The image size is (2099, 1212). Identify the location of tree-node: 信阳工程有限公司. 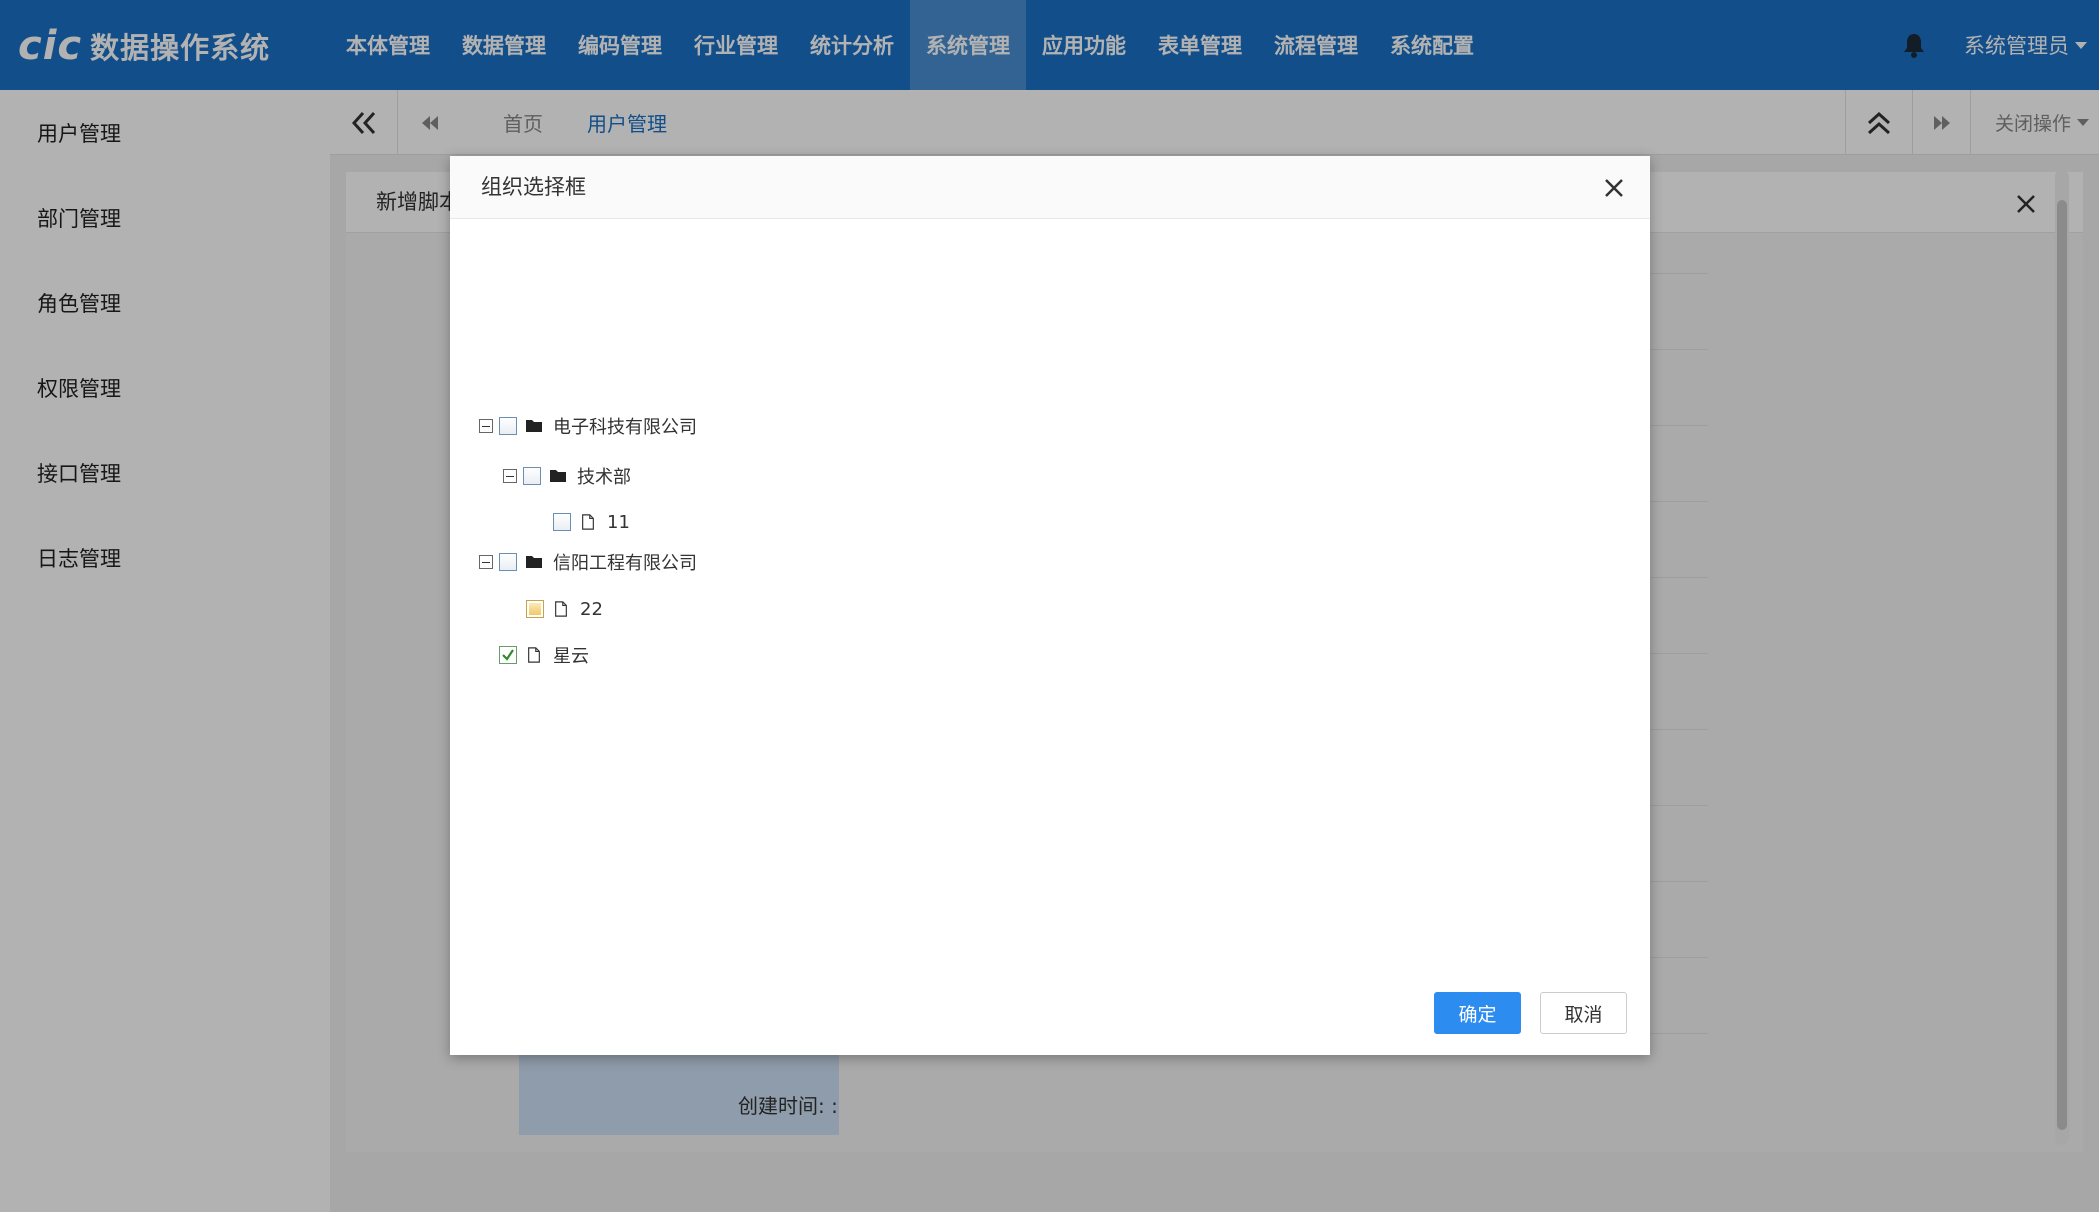
(588, 562).